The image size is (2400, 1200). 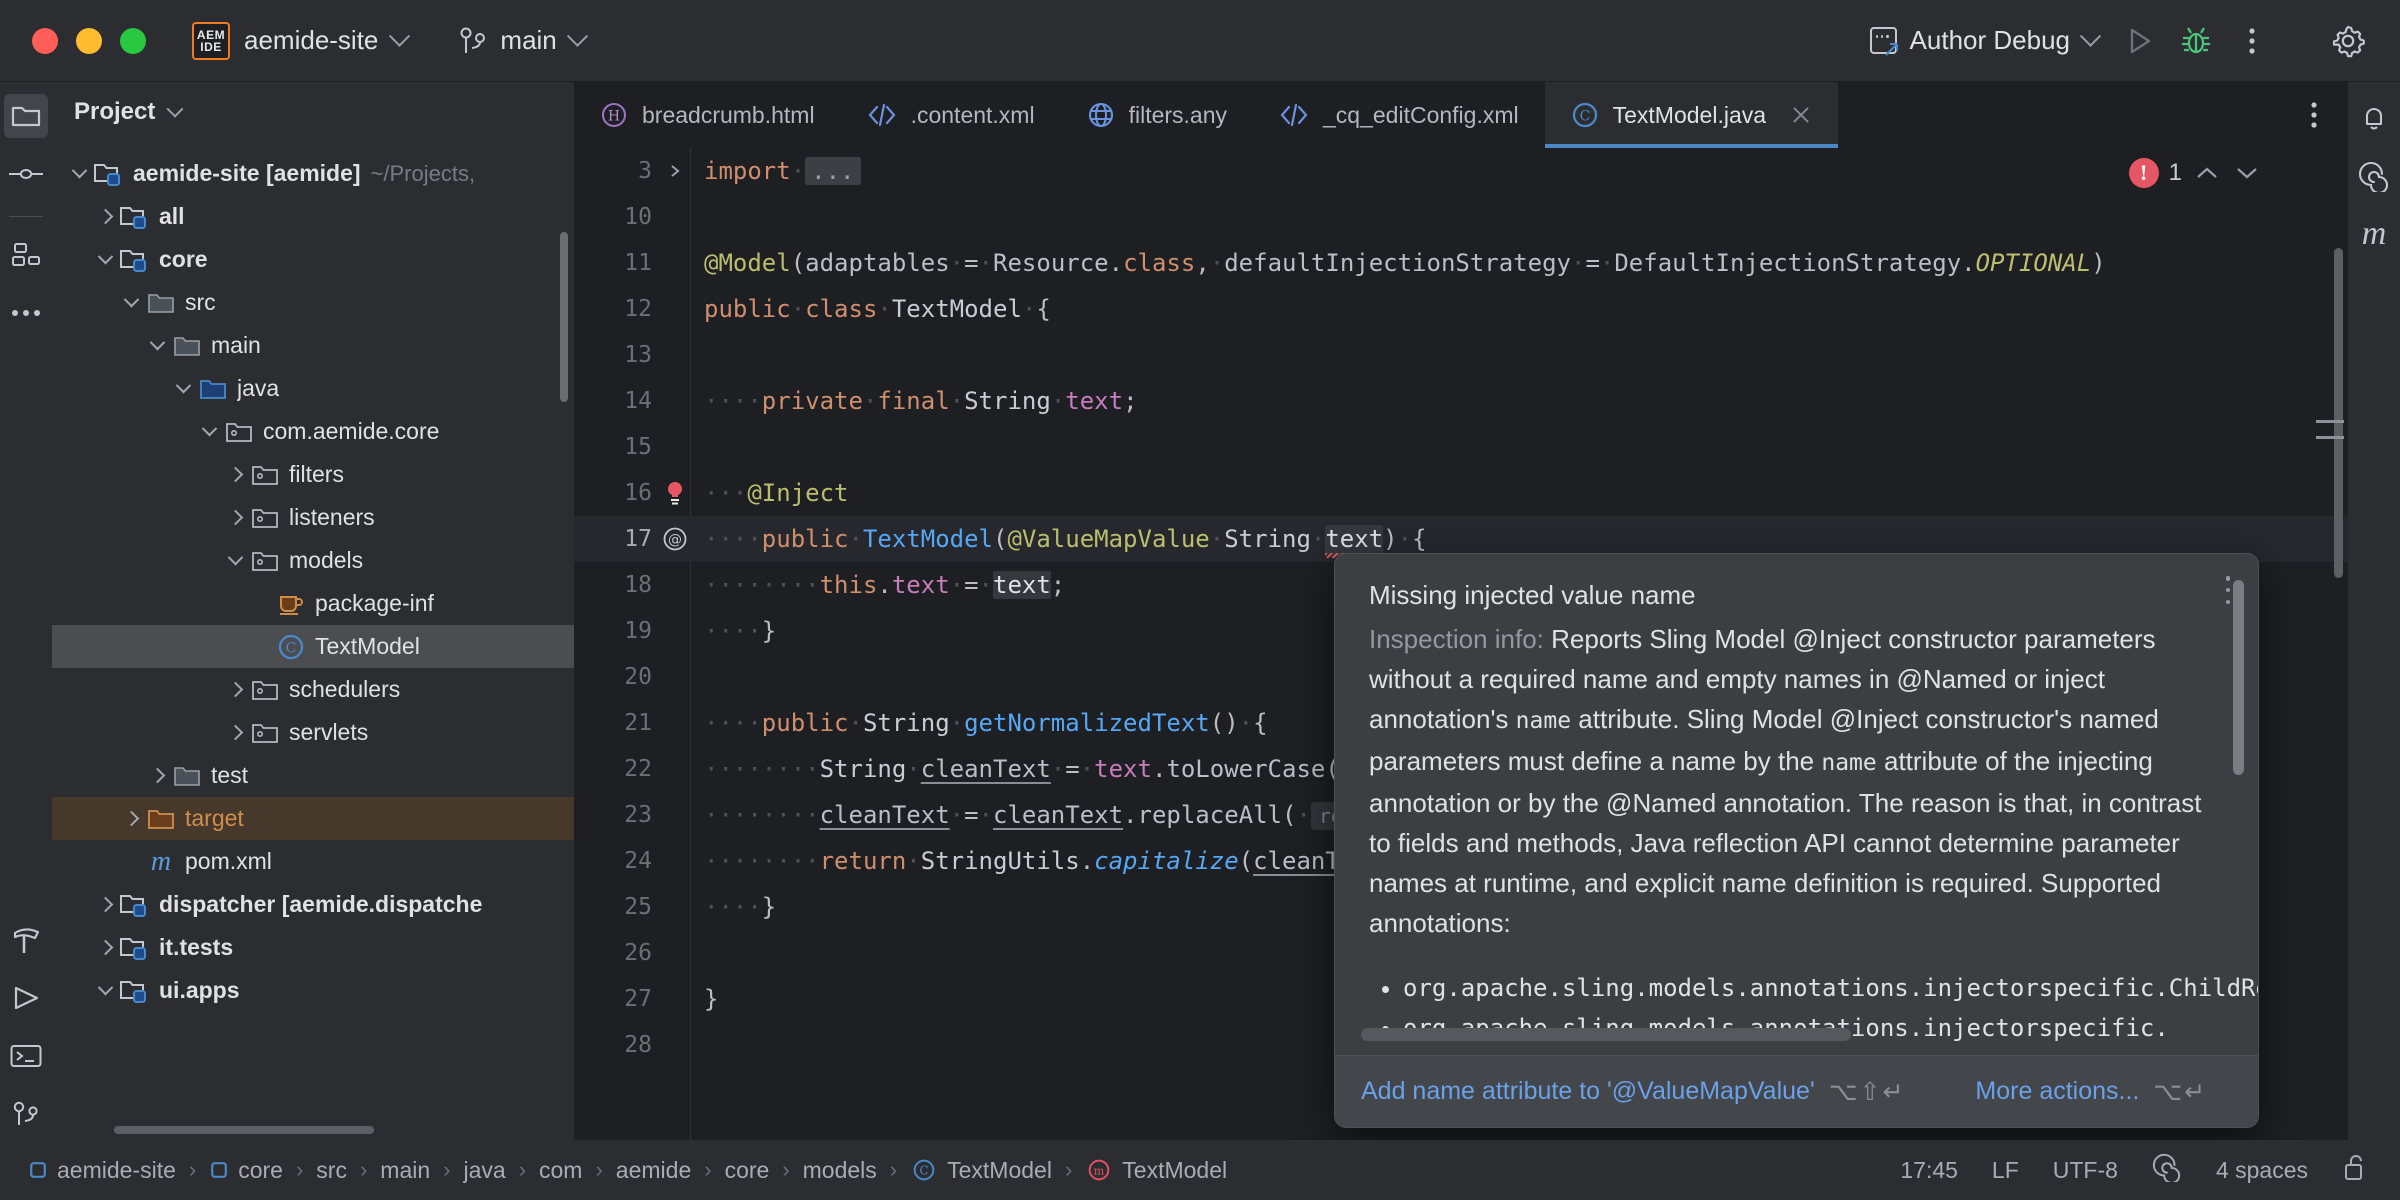 What do you see at coordinates (2374, 118) in the screenshot?
I see `rail-button-notifications` at bounding box center [2374, 118].